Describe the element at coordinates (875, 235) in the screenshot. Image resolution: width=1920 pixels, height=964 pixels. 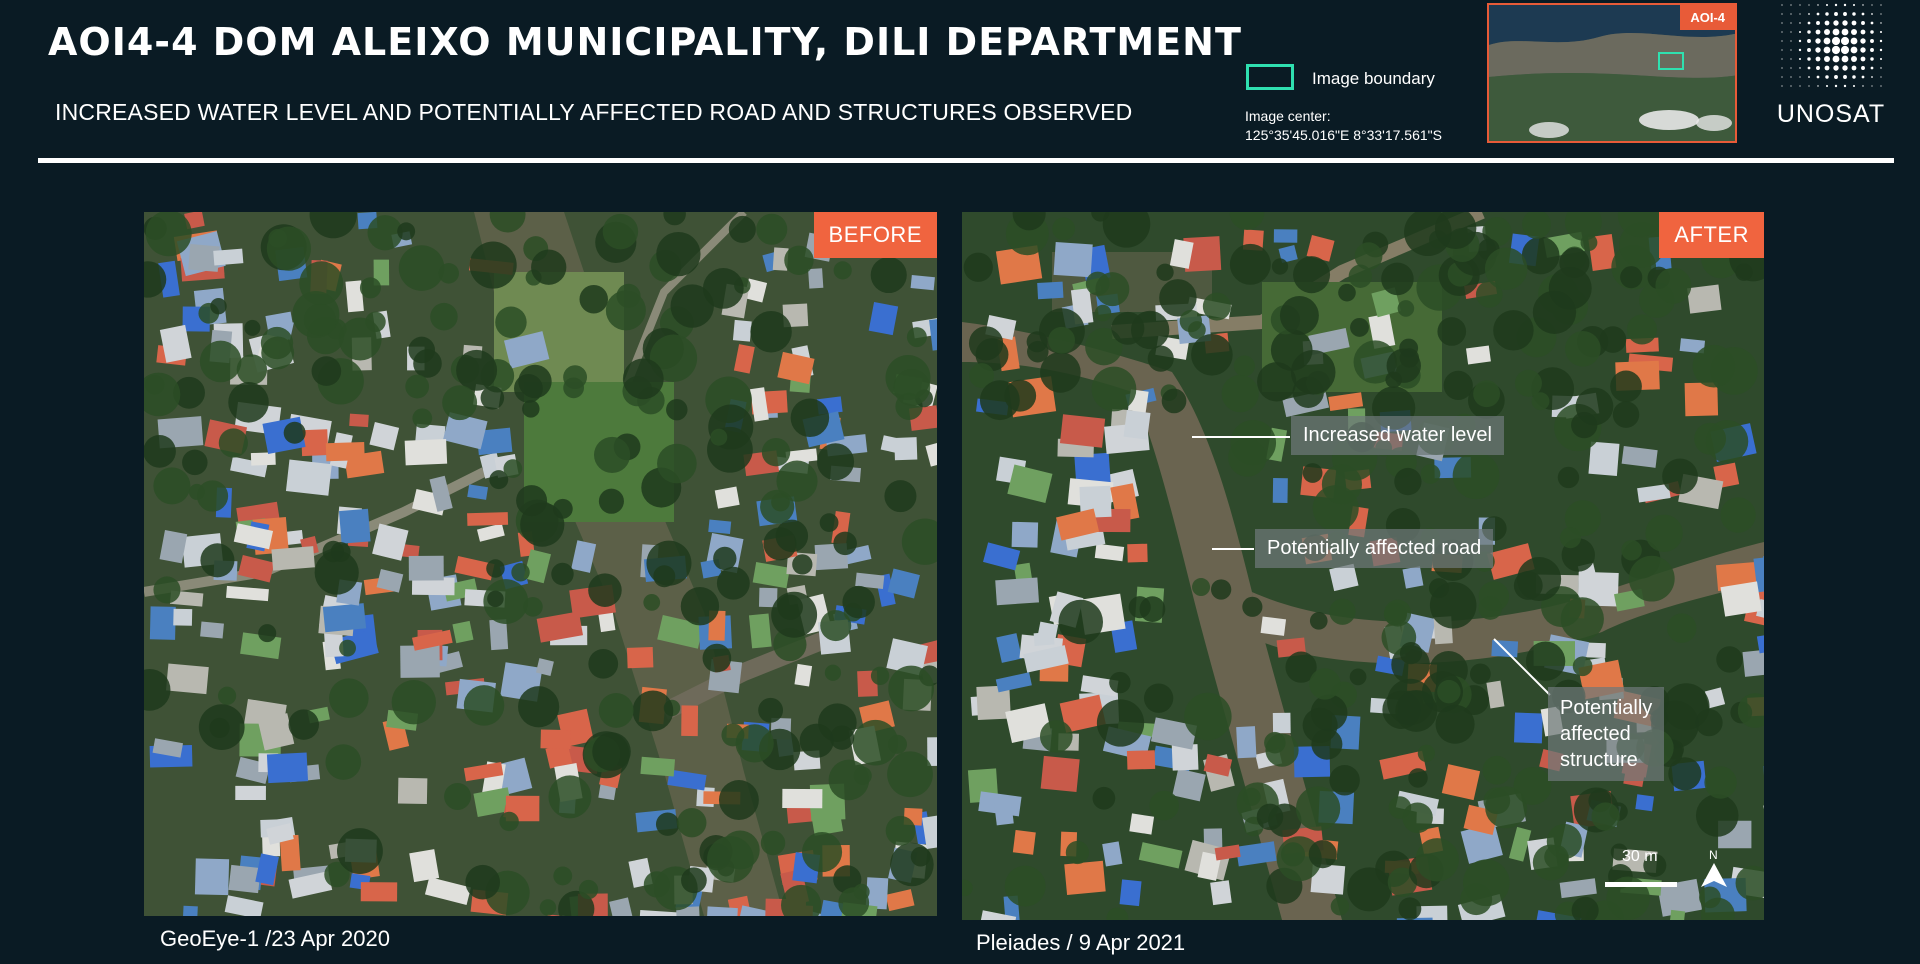
I see `before-badge: BEFORE` at that location.